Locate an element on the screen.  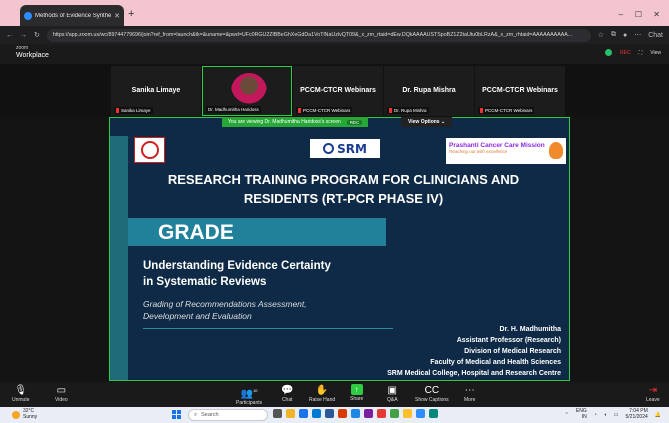
participants-button: 👥10 Participants is located at coordinates (249, 395).